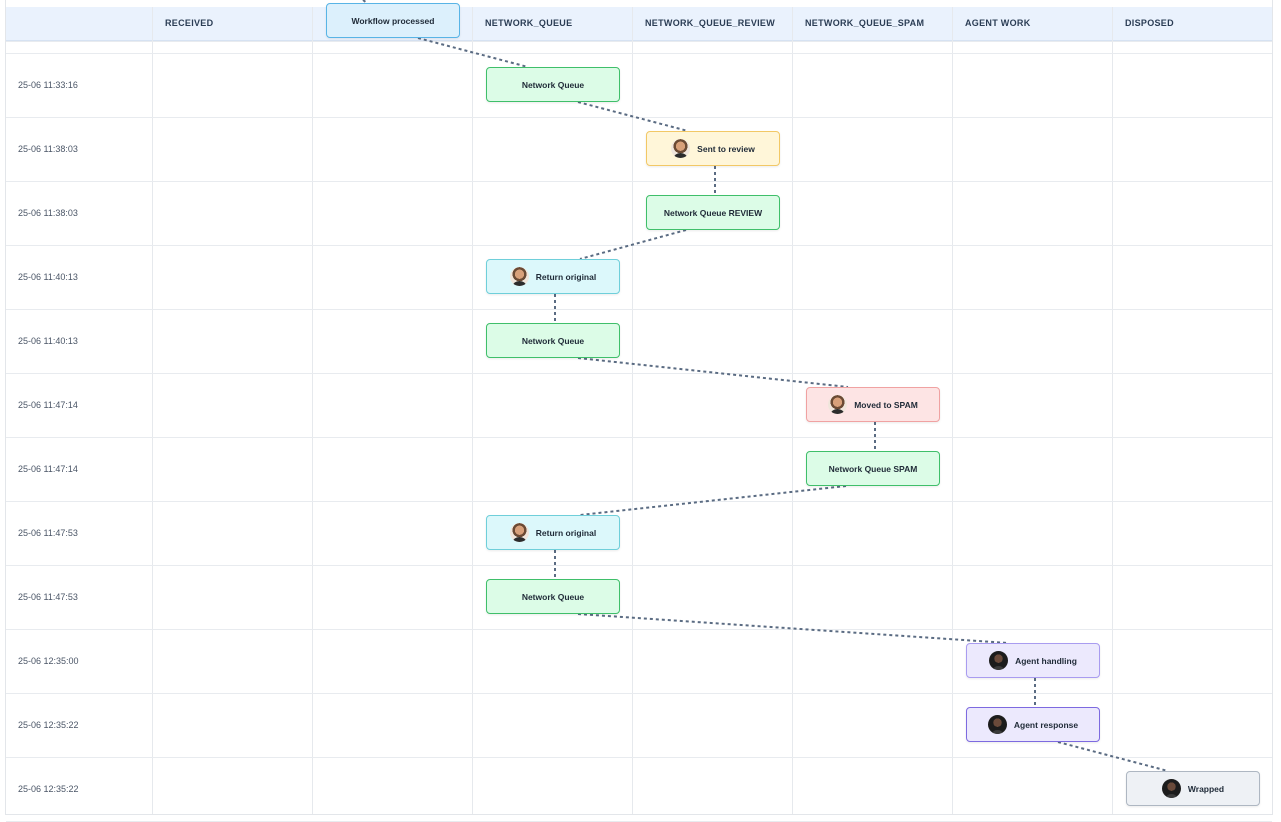  I want to click on event-card-wrapped: Wrapped, so click(1193, 788).